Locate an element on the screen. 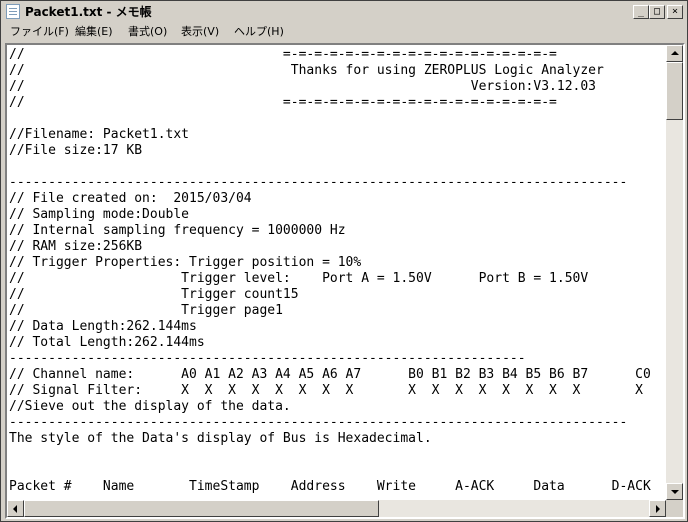  scroll-left-button is located at coordinates (15, 508).